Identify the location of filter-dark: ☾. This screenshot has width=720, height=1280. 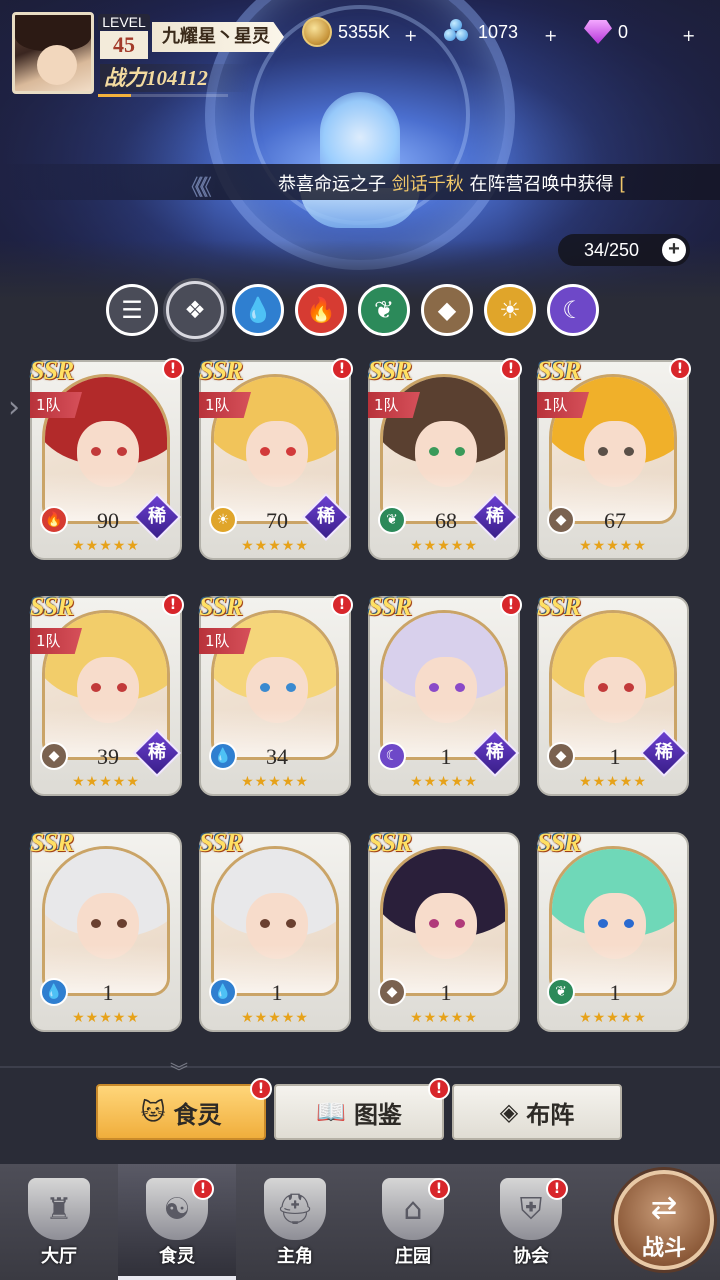
(573, 310).